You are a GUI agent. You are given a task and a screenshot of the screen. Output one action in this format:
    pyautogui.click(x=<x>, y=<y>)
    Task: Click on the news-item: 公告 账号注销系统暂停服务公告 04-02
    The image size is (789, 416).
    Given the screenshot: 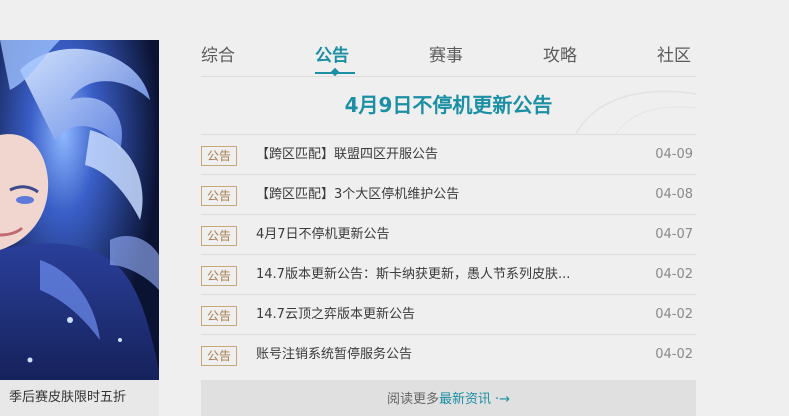 What is the action you would take?
    pyautogui.click(x=448, y=355)
    